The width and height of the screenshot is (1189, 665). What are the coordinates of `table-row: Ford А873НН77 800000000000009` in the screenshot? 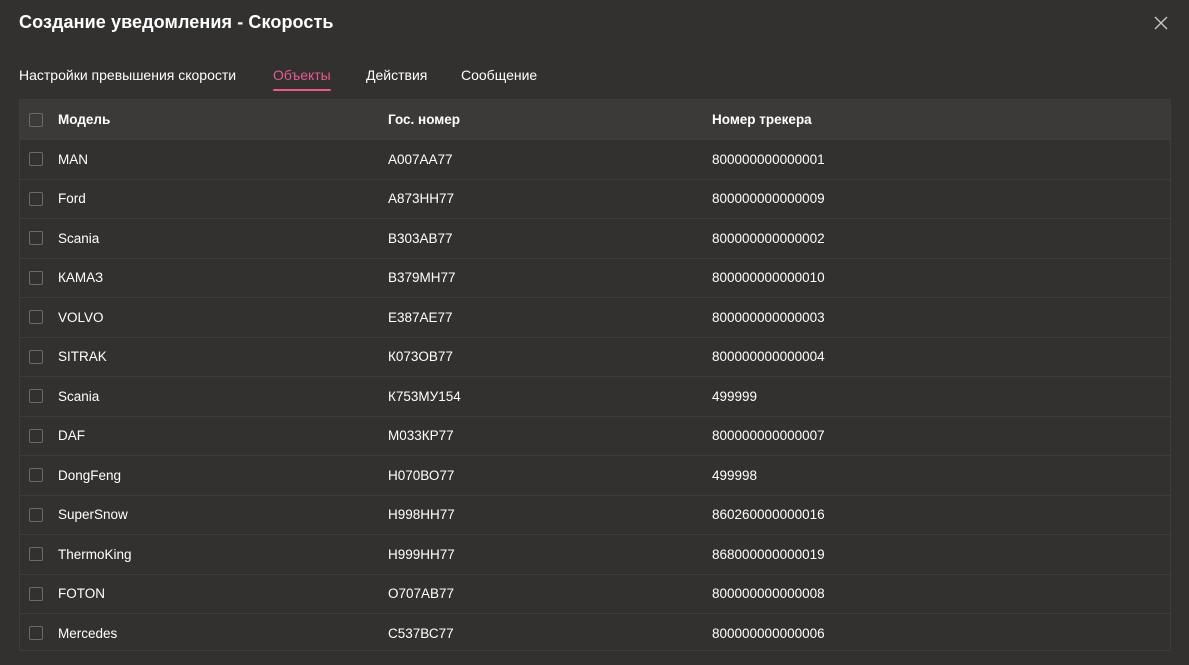 It's located at (595, 198).